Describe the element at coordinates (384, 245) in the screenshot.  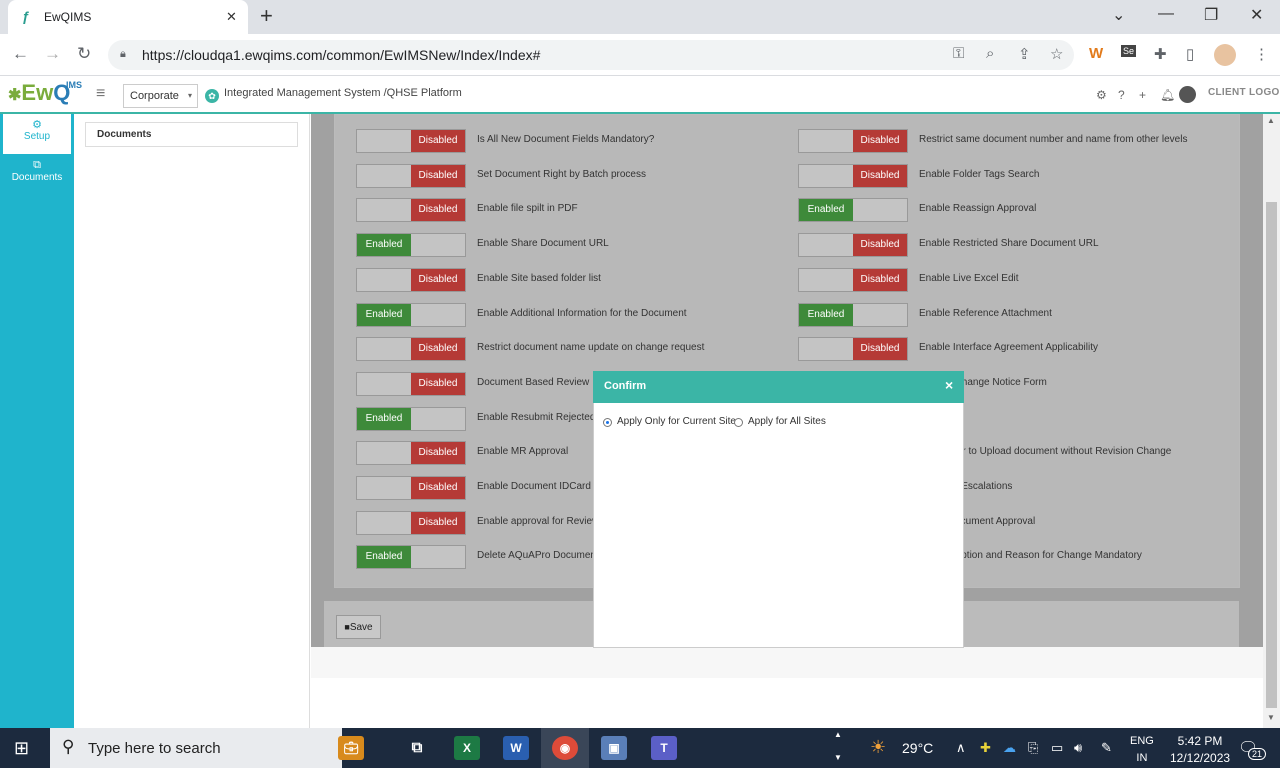
I see `toggle-state-label: Enabled` at that location.